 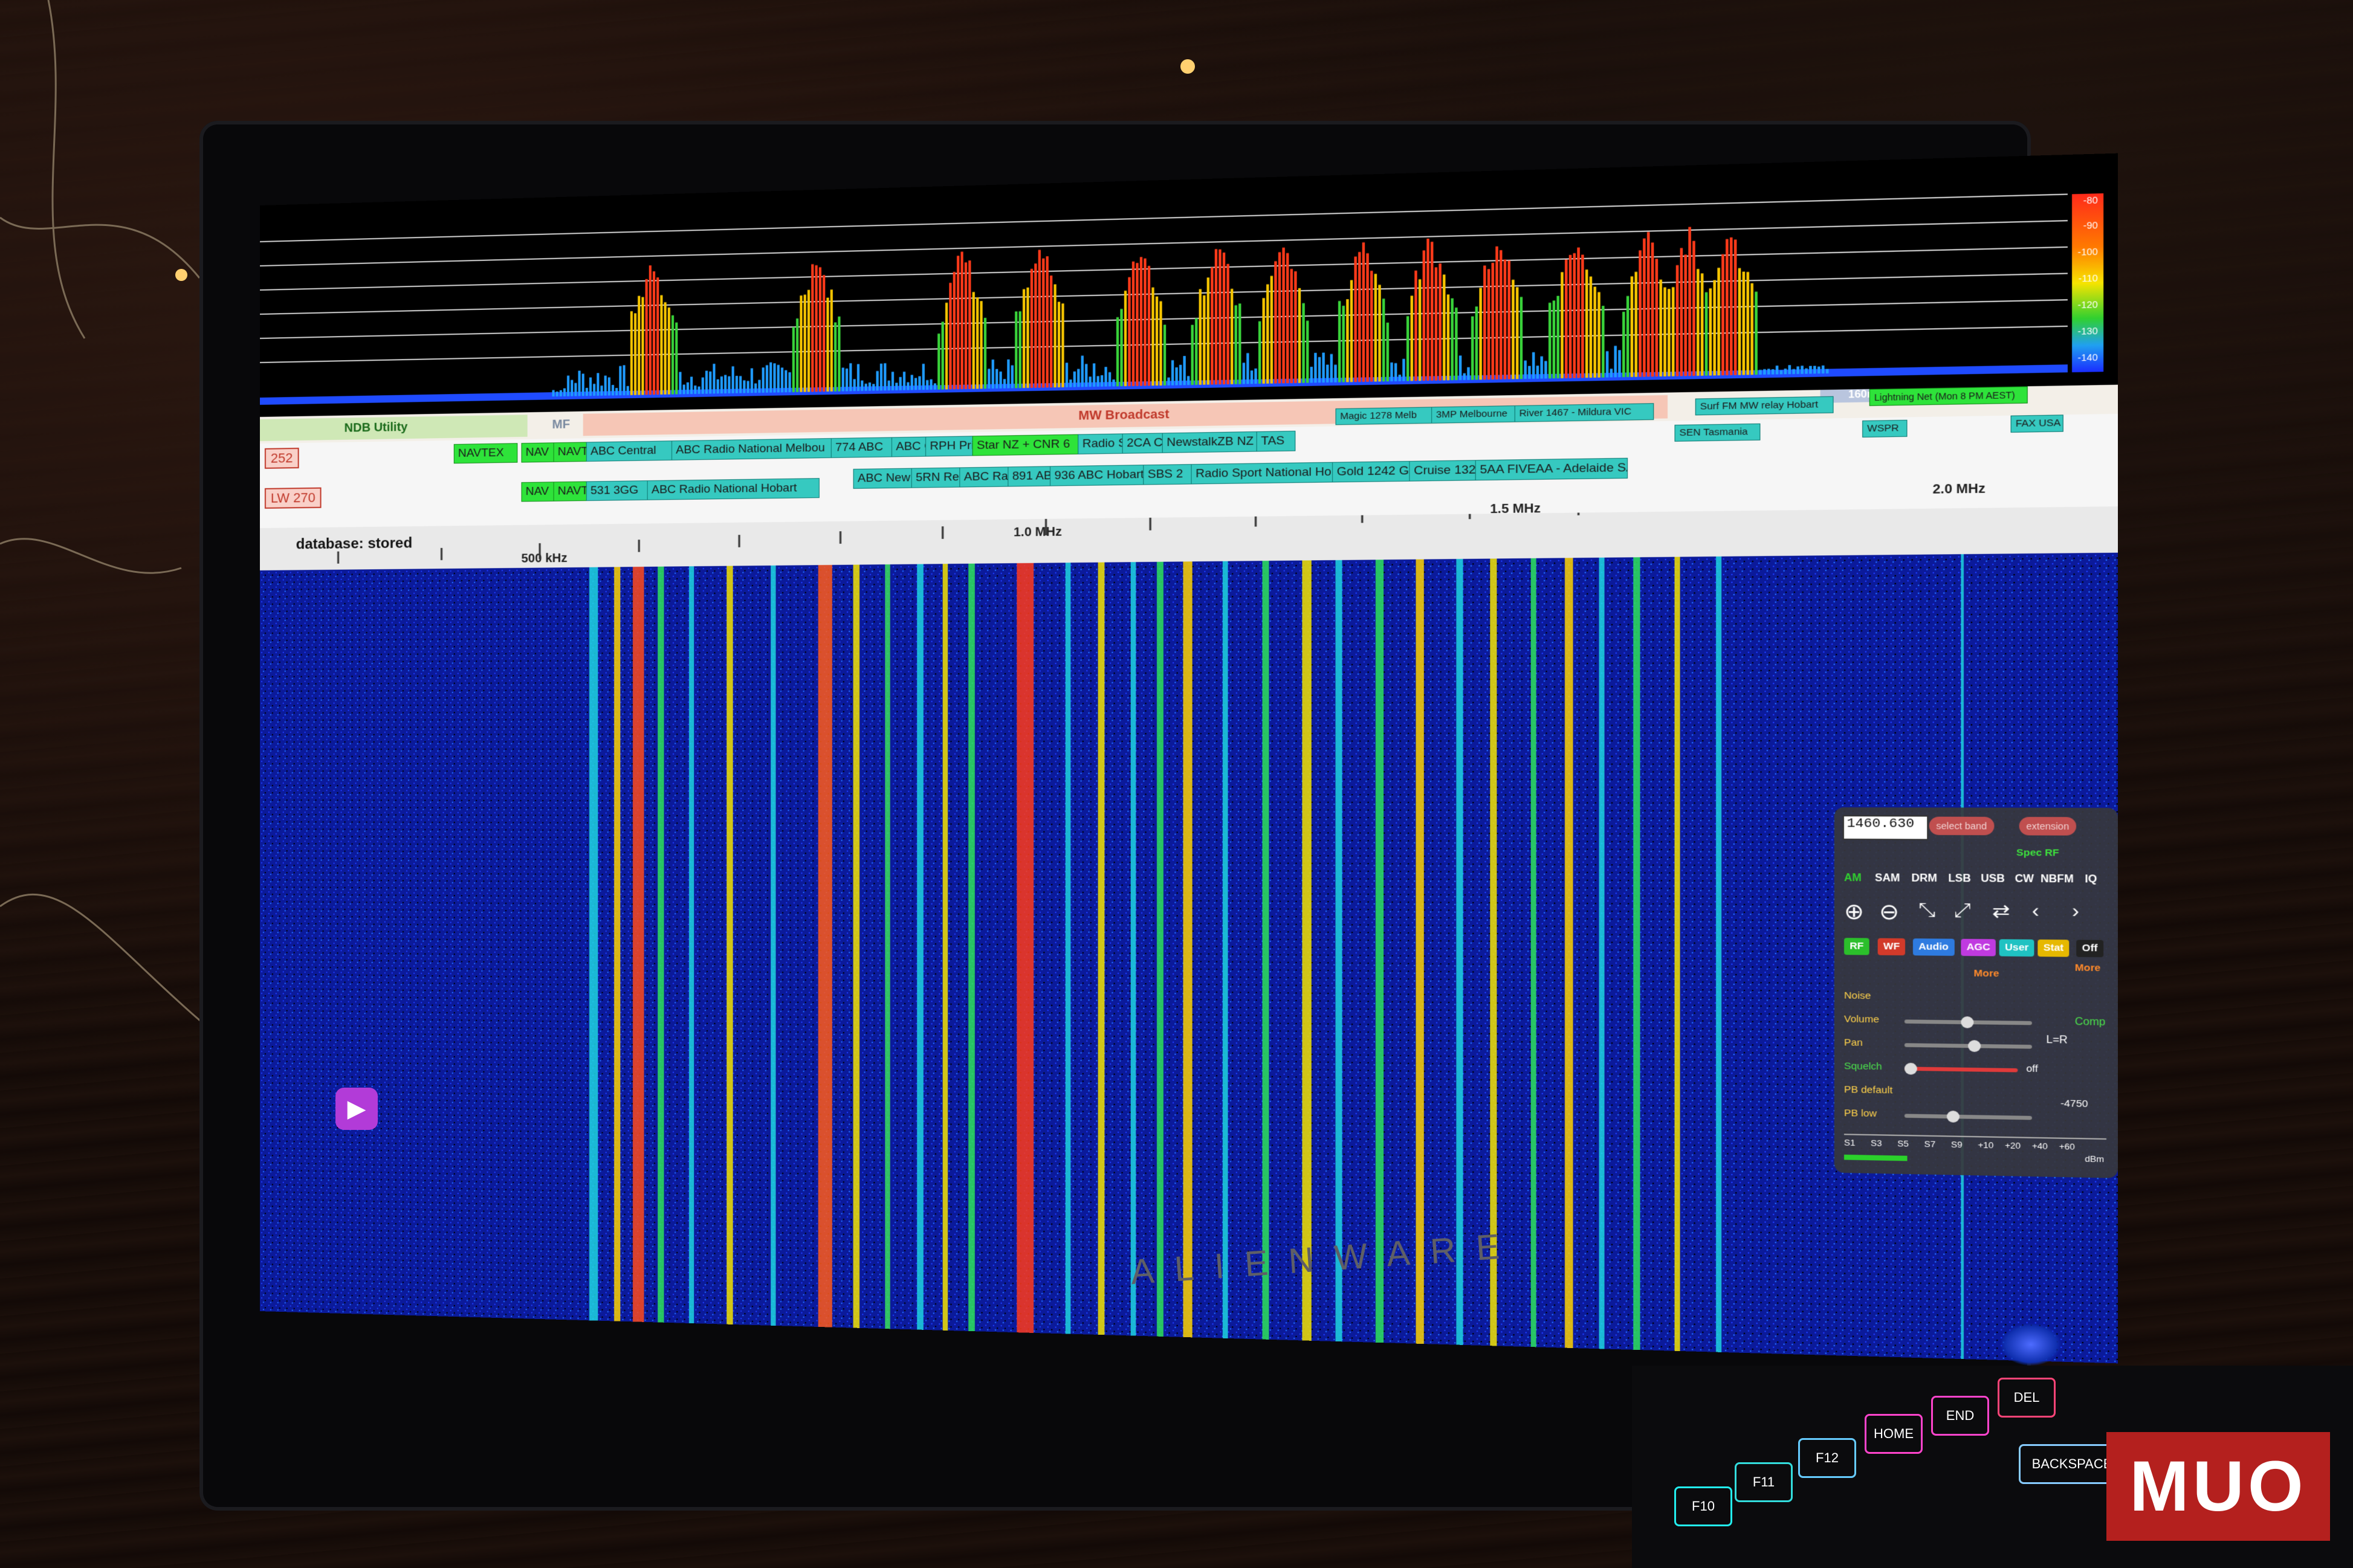 I want to click on mode-iq-button: IQ, so click(x=2091, y=880).